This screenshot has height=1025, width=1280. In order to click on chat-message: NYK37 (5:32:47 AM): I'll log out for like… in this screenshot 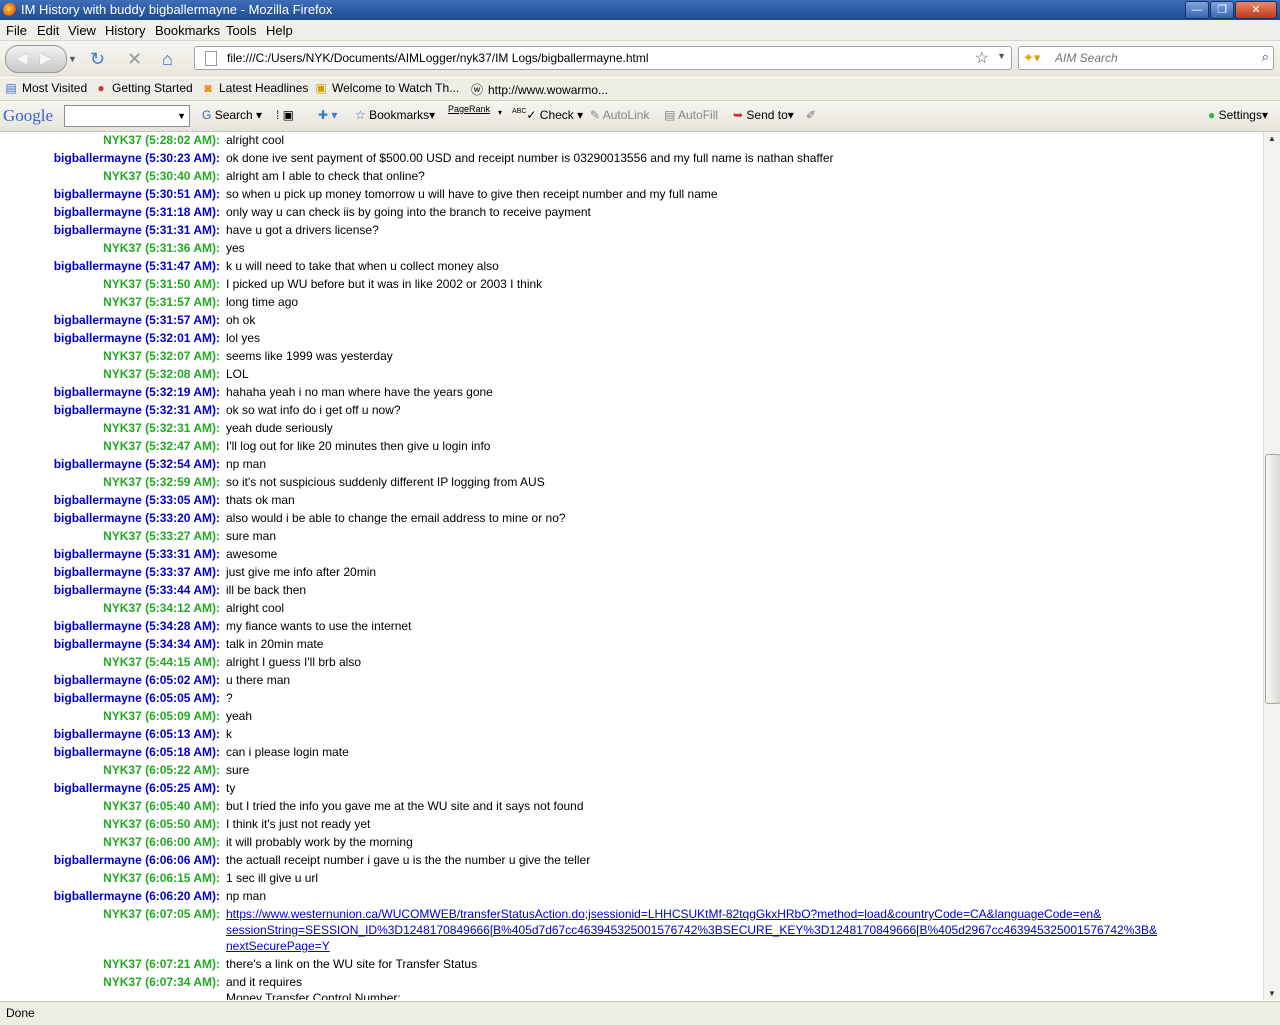, I will do `click(631, 447)`.